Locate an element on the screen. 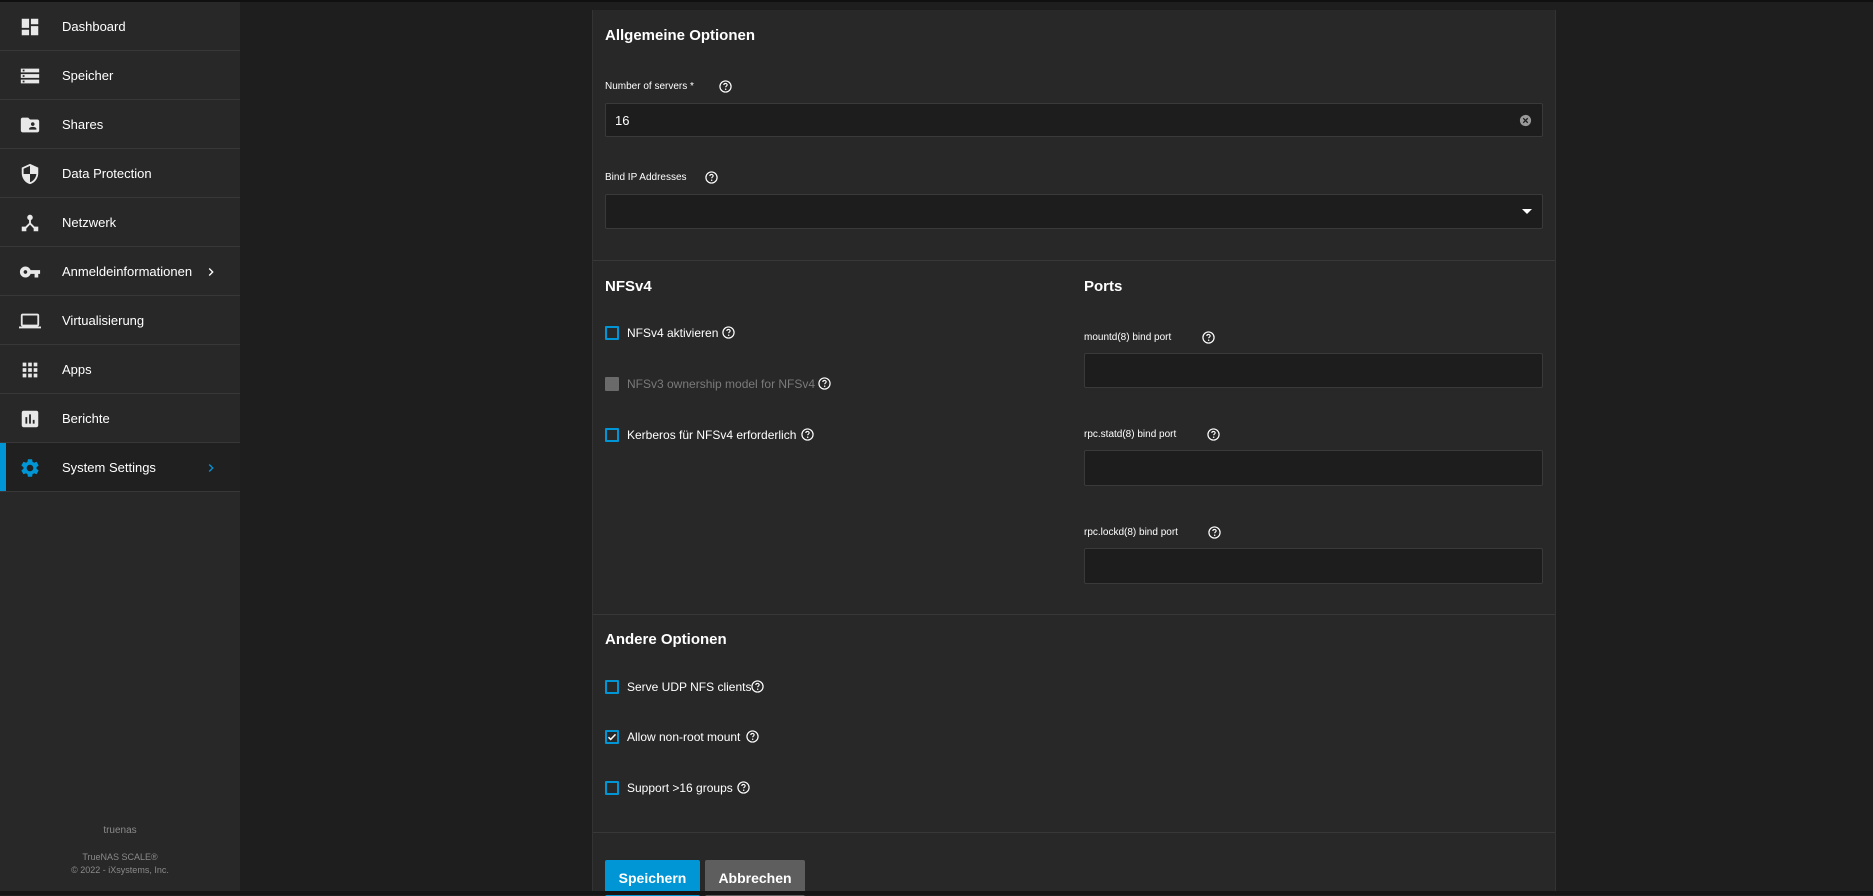 Image resolution: width=1873 pixels, height=896 pixels. checkmark-icon is located at coordinates (612, 737).